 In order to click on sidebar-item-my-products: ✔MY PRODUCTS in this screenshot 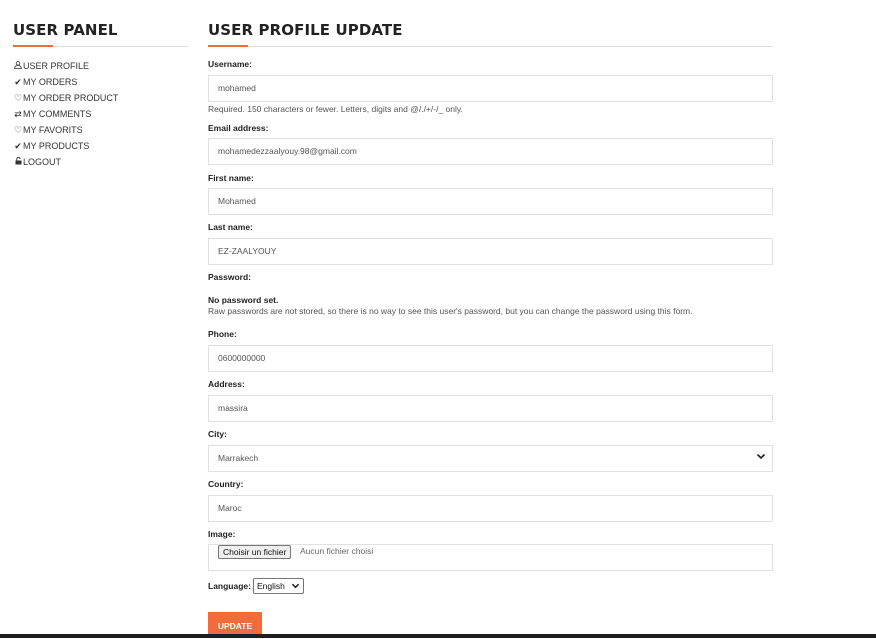, I will do `click(100, 146)`.